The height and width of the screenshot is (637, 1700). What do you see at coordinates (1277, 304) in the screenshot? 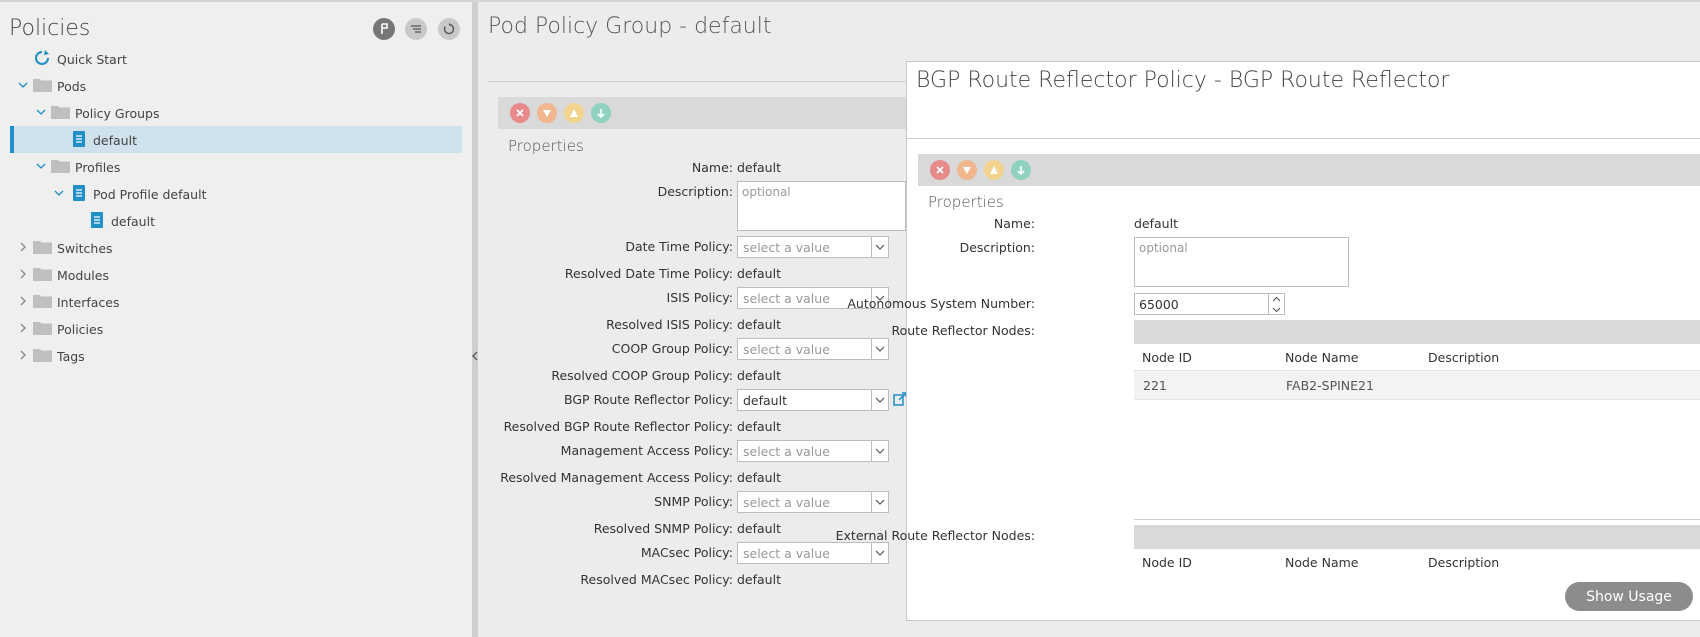
I see `asn-stepper` at bounding box center [1277, 304].